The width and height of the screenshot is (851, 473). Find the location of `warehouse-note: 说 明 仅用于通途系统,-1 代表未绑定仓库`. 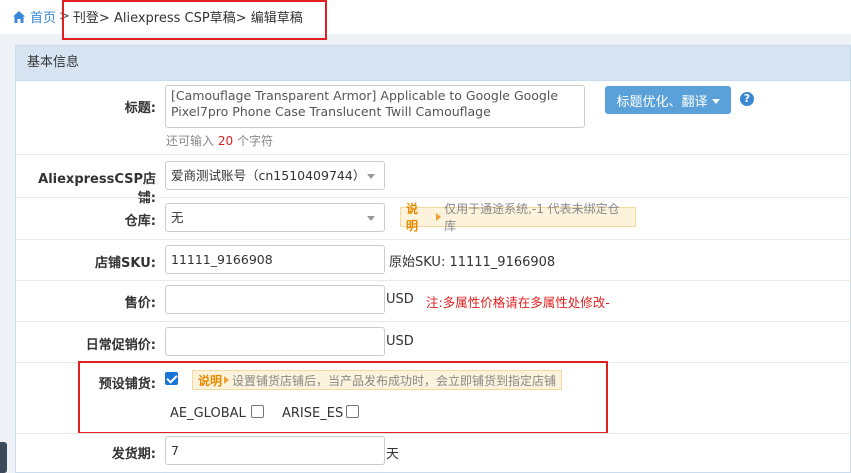

warehouse-note: 说 明 仅用于通途系统,-1 代表未绑定仓库 is located at coordinates (518, 217).